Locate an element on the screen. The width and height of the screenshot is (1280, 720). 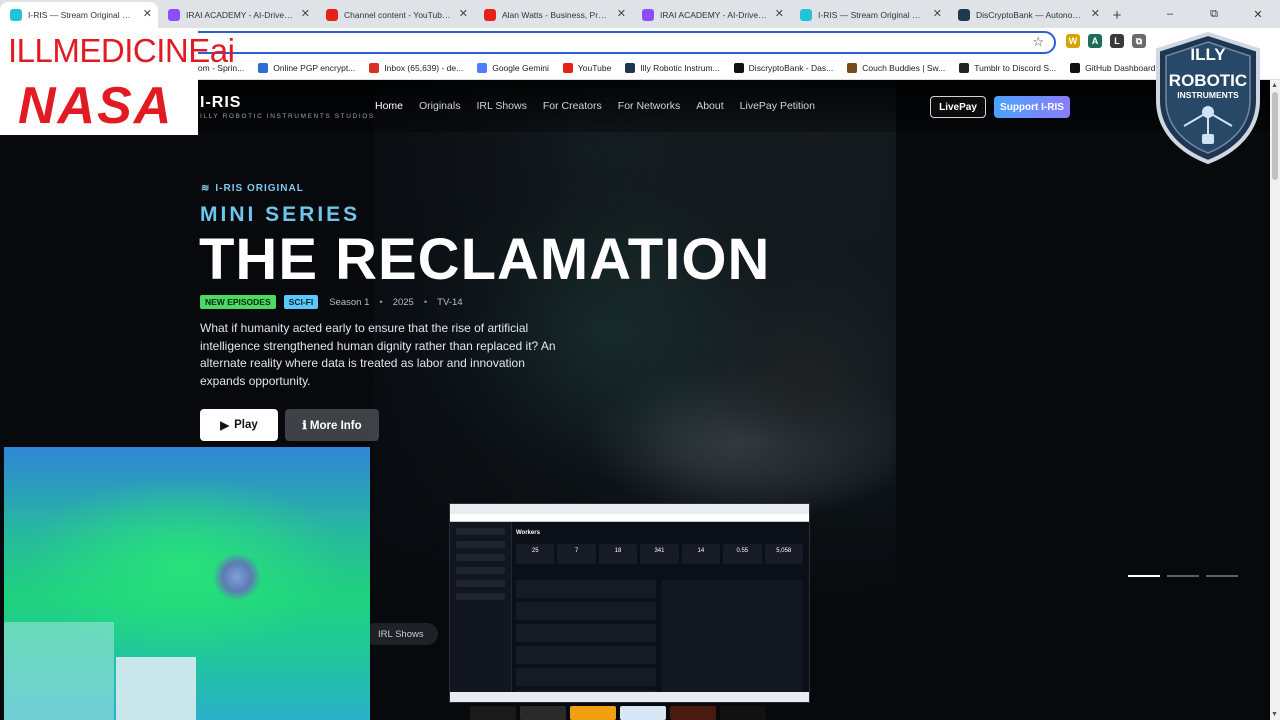
thumbnail-stat: 341 is located at coordinates (659, 554).